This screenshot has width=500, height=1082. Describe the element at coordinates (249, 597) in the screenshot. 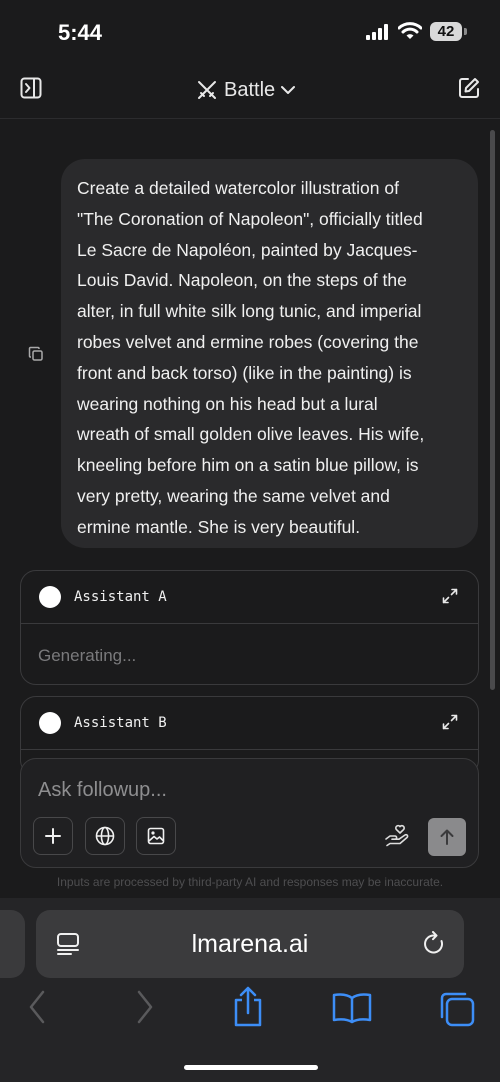

I see `assistant-a-header: Assistant A` at that location.